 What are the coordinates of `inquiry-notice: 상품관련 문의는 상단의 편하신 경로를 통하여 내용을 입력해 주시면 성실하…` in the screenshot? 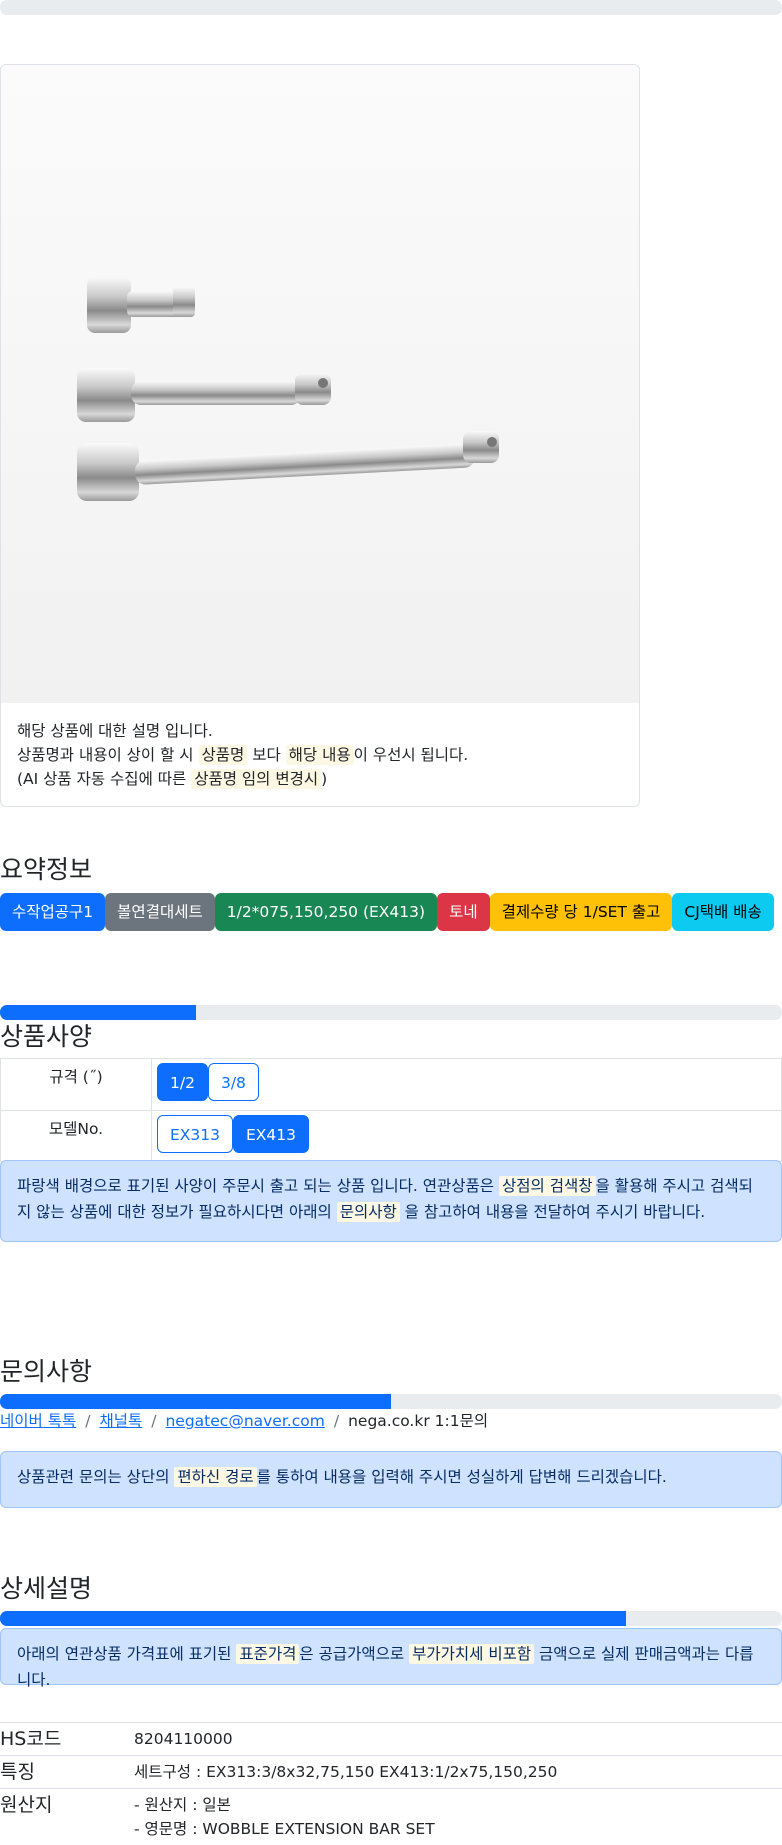 It's located at (391, 1479).